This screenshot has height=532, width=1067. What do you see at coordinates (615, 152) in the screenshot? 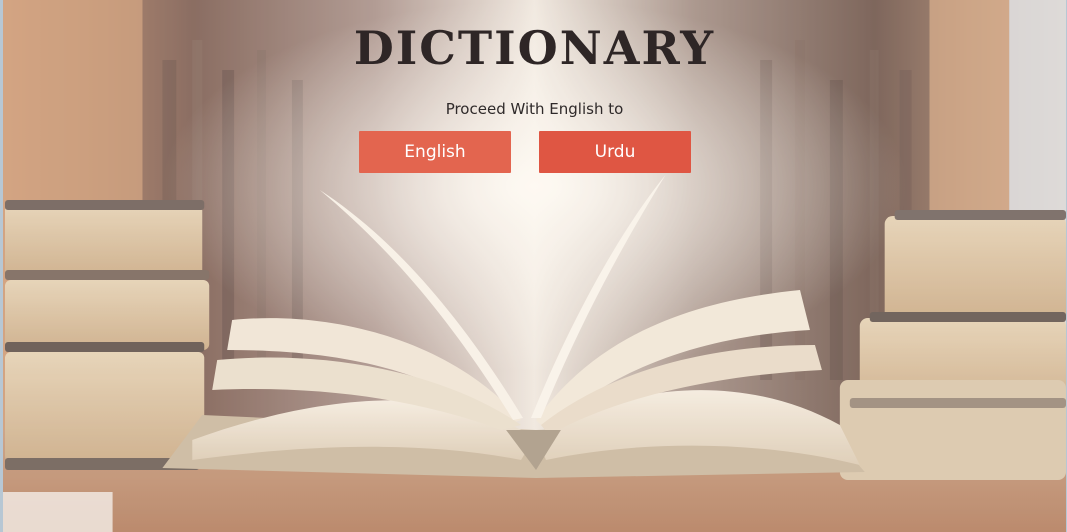
I see `urdu-button: Urdu` at bounding box center [615, 152].